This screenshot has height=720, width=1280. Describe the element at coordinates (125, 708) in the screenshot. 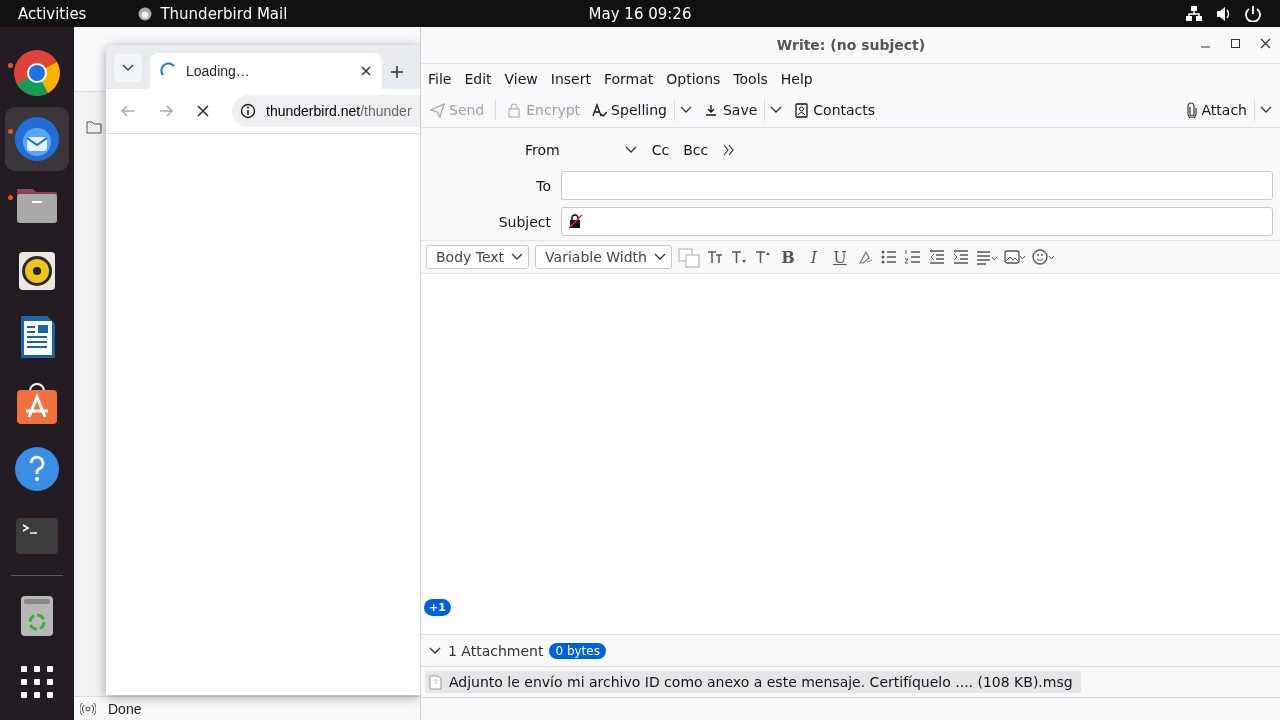

I see `status-text: Done` at that location.